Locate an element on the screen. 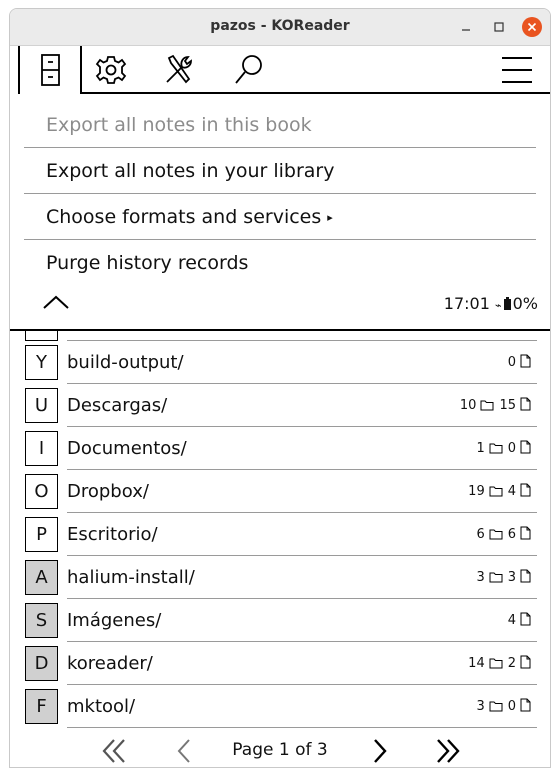 The image size is (560, 775). folder-counts: 10 15 is located at coordinates (498, 405).